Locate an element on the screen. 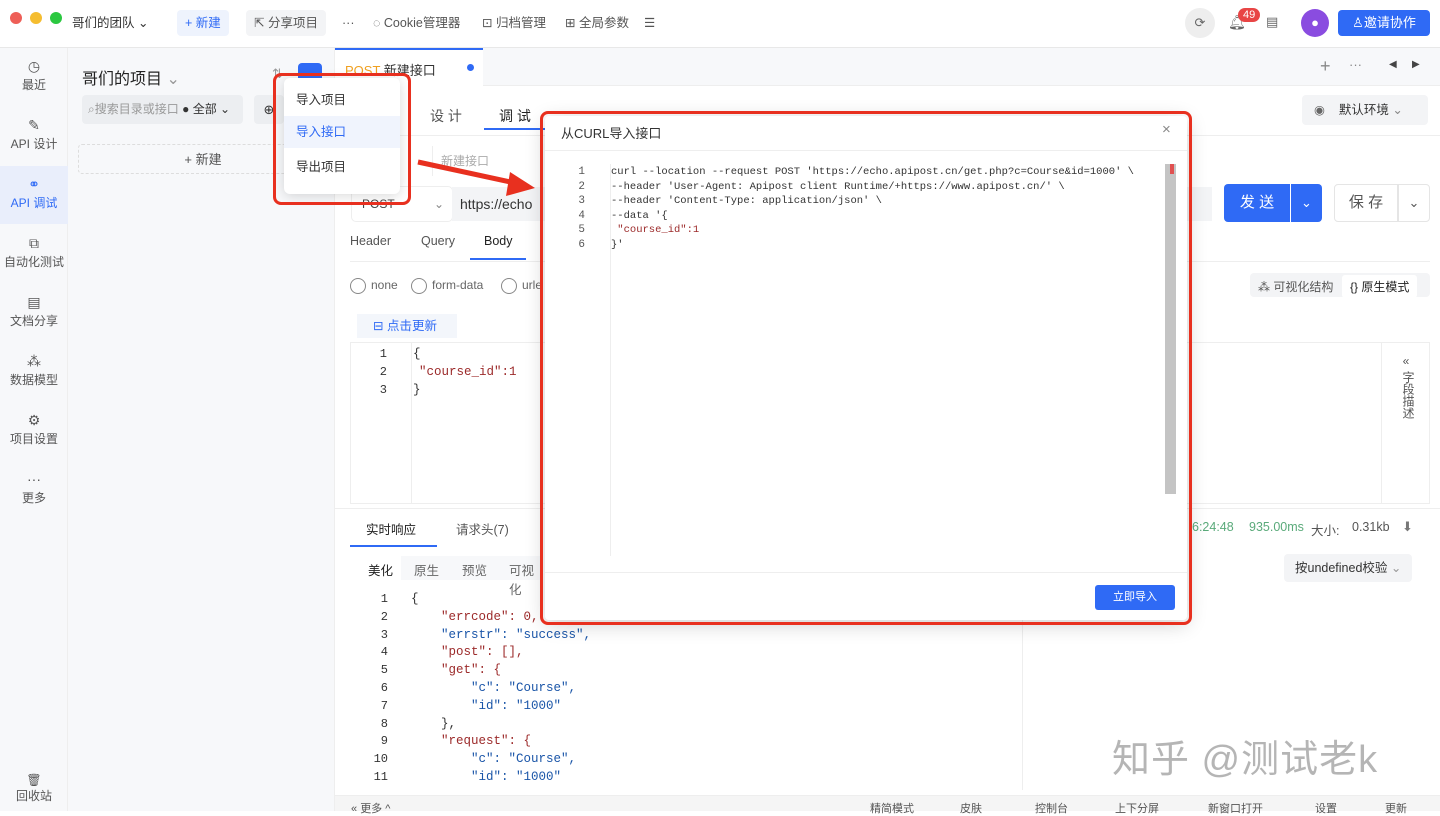  radio-label: urle is located at coordinates (532, 285).